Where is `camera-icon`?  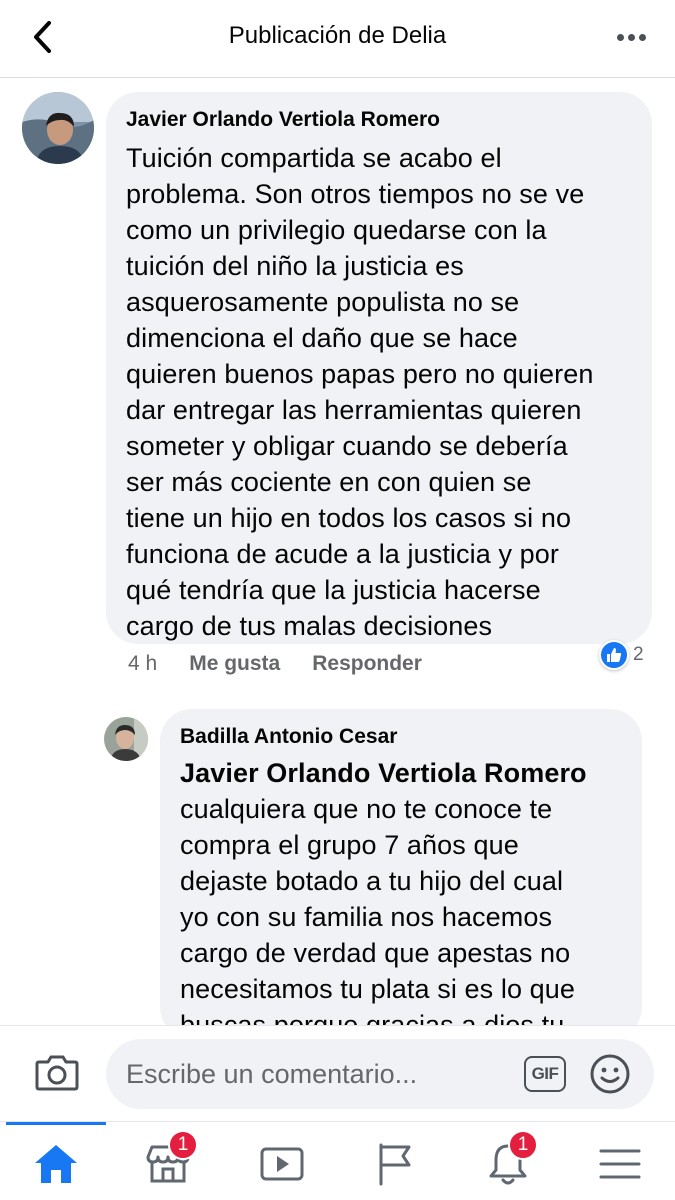 camera-icon is located at coordinates (57, 1073).